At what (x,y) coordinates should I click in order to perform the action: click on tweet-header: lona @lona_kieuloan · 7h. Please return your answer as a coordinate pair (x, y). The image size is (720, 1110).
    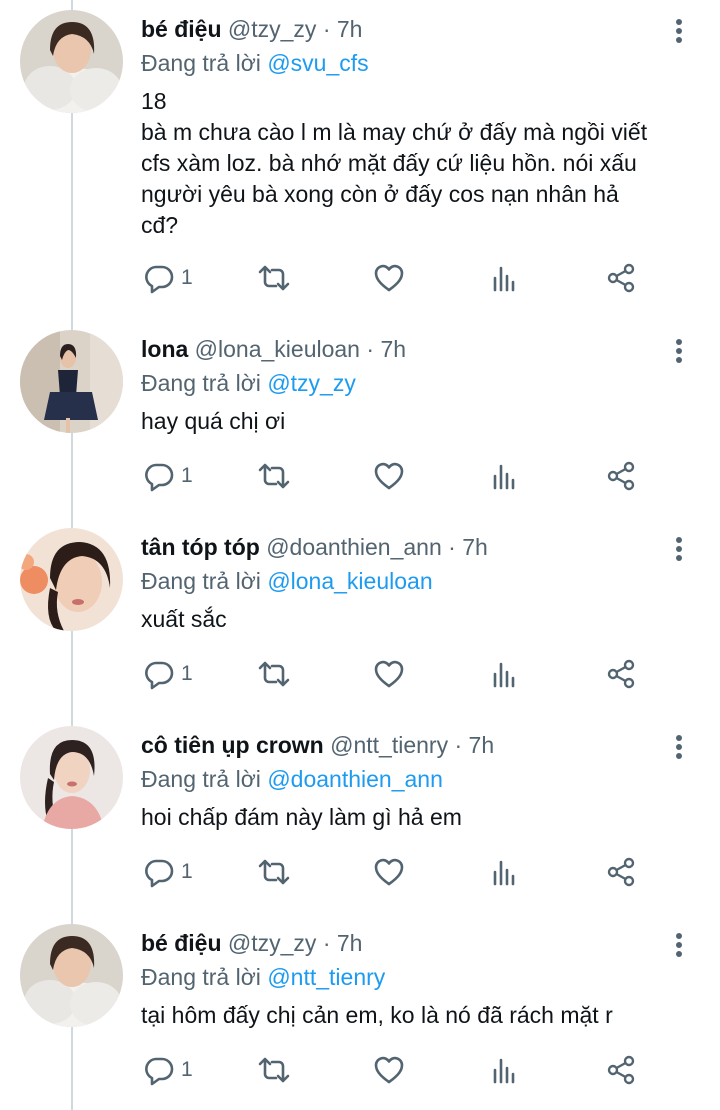
    Looking at the image, I should click on (273, 349).